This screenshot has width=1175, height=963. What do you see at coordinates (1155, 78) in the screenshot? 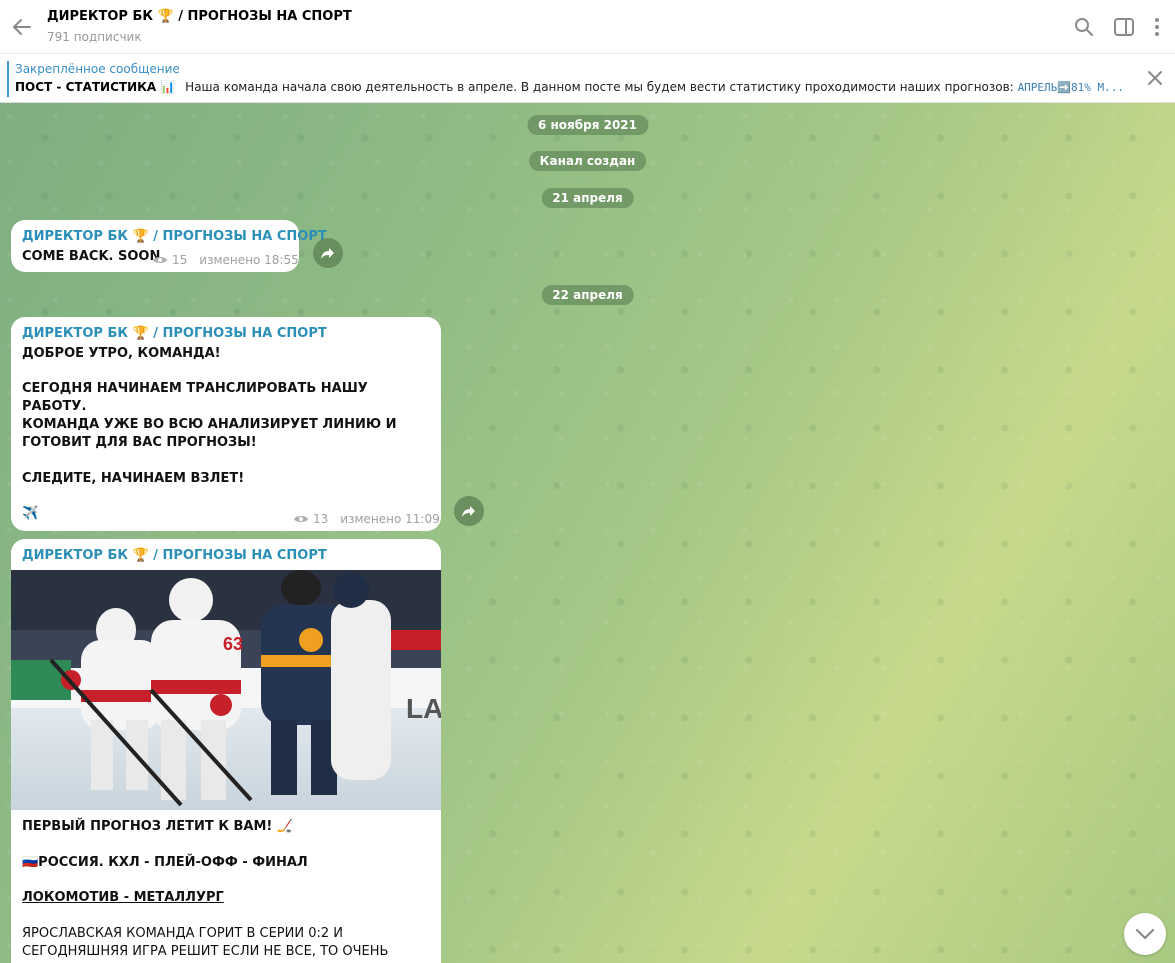
I see `close-icon` at bounding box center [1155, 78].